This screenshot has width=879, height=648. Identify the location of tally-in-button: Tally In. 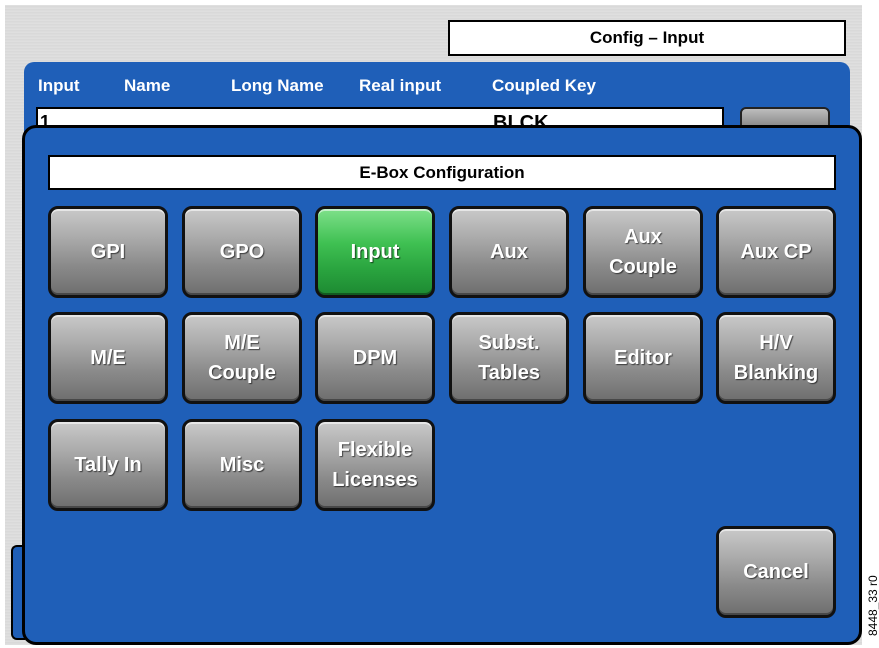
(108, 465).